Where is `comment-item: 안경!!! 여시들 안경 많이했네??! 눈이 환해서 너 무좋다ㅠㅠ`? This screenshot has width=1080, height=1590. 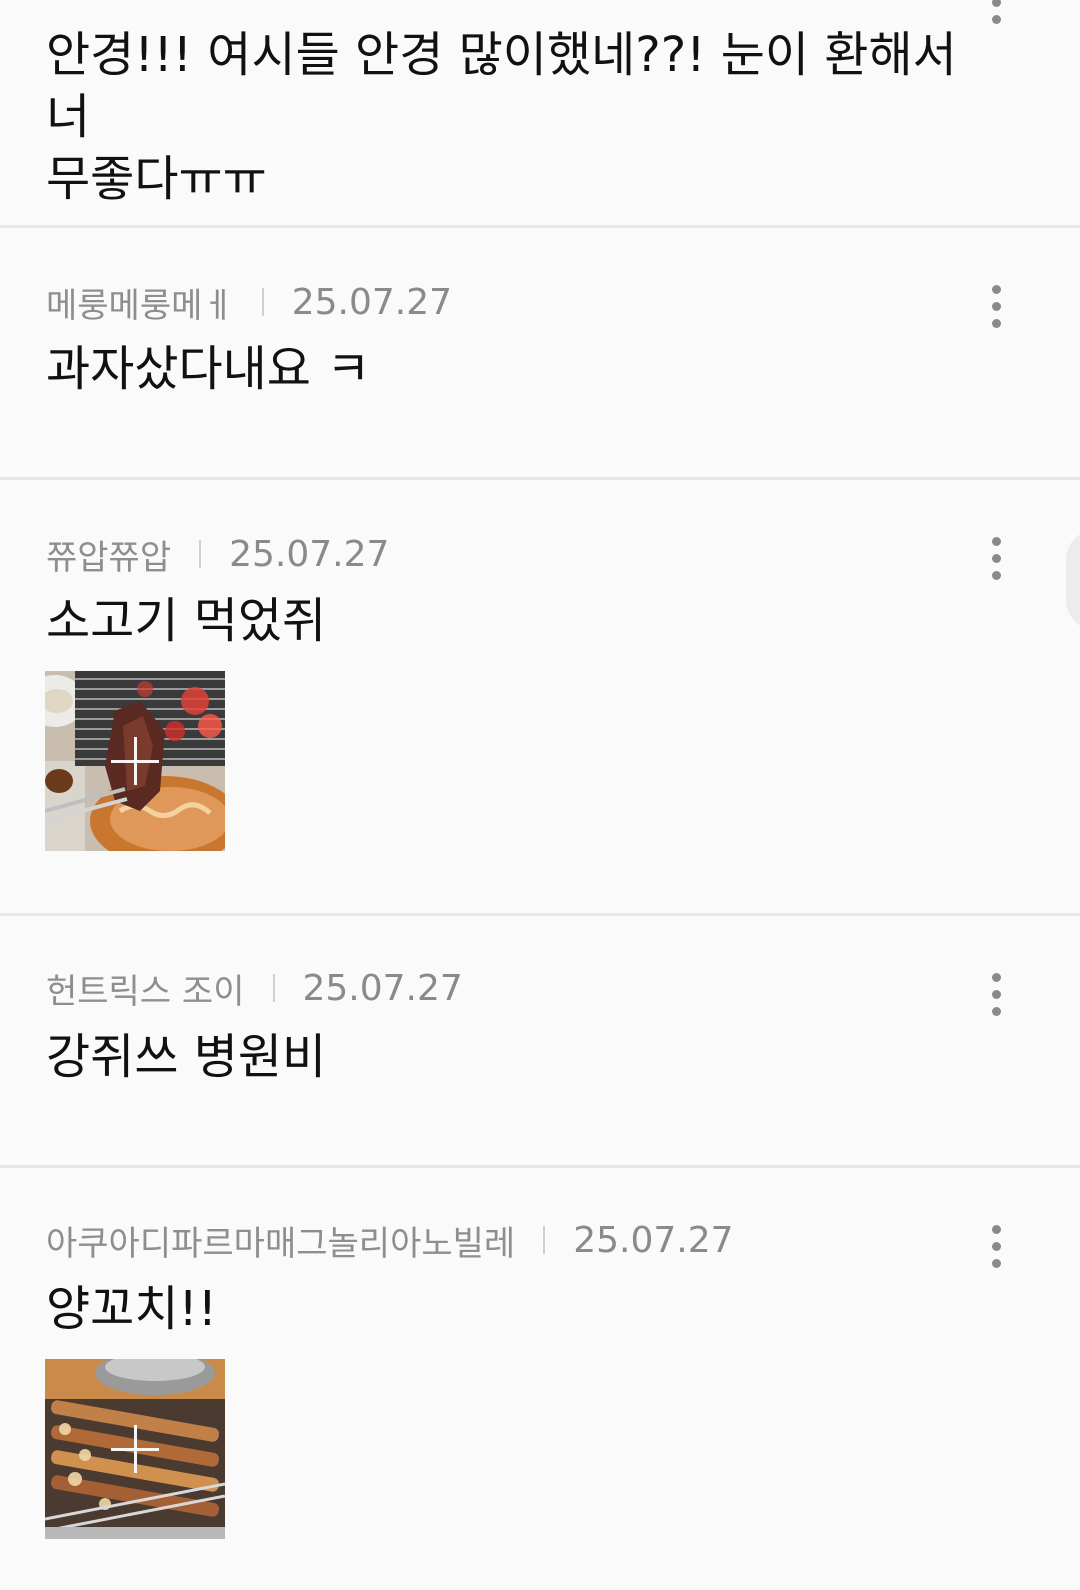
comment-item: 안경!!! 여시들 안경 많이했네??! 눈이 환해서 너 무좋다ㅠㅠ is located at coordinates (540, 114).